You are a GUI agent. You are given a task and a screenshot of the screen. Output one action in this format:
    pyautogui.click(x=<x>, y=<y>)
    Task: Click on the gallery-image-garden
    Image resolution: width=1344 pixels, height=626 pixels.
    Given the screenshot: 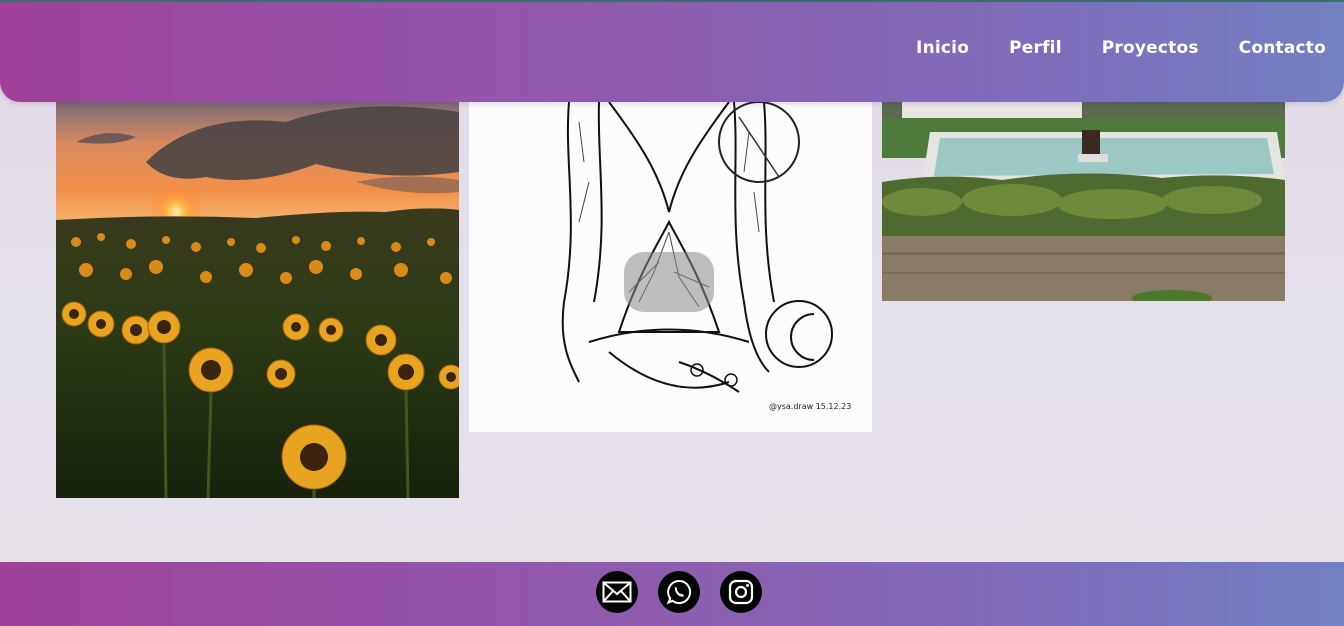 What is the action you would take?
    pyautogui.click(x=1083, y=201)
    